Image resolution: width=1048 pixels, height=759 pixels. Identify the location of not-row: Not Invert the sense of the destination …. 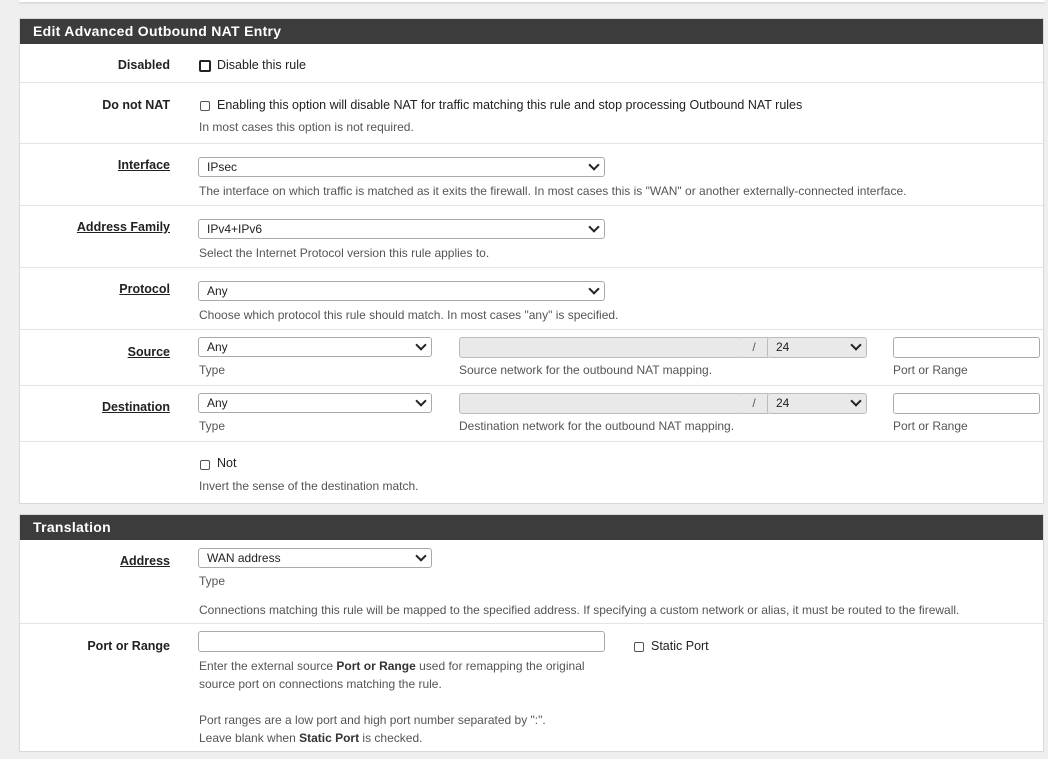
(531, 471).